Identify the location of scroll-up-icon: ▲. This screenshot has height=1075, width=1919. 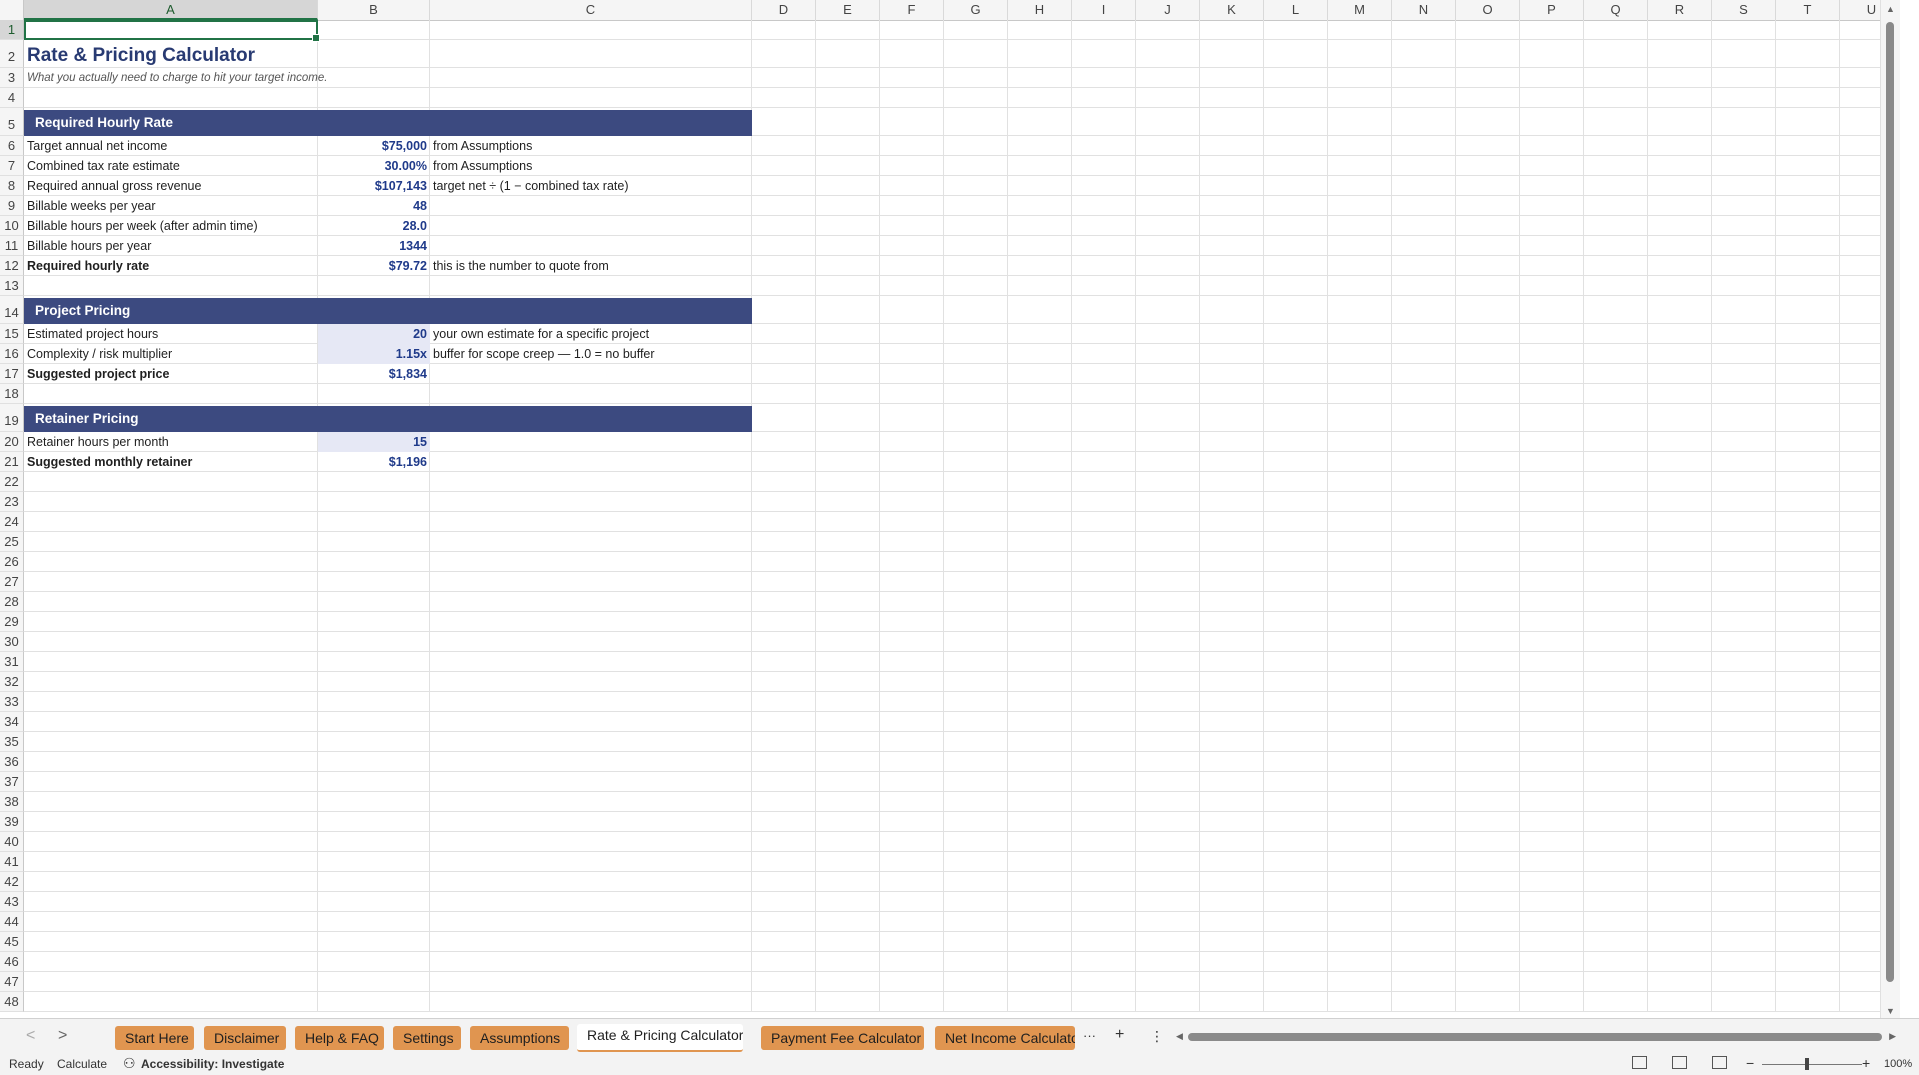
(1890, 9).